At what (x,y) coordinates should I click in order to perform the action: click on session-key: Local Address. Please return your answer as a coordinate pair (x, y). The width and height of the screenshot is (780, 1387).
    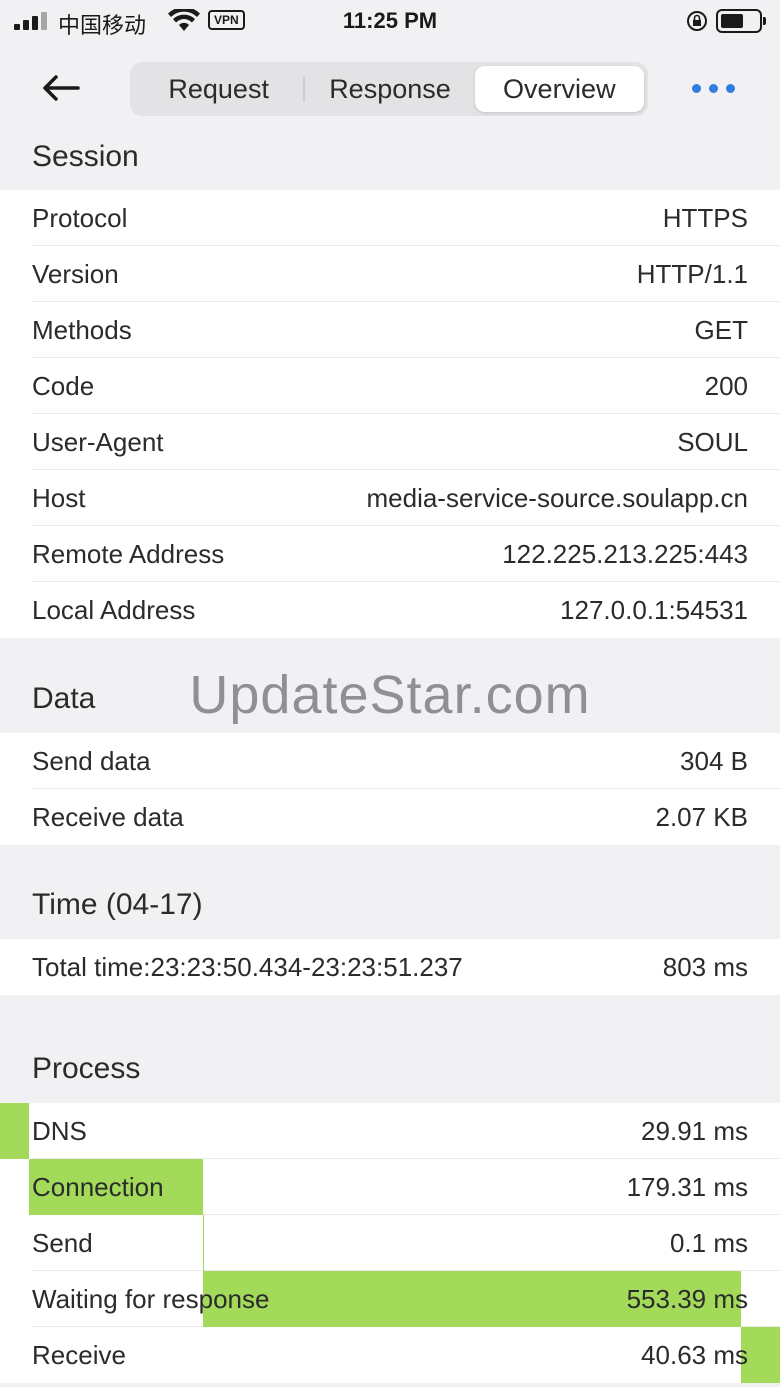
    Looking at the image, I should click on (114, 609).